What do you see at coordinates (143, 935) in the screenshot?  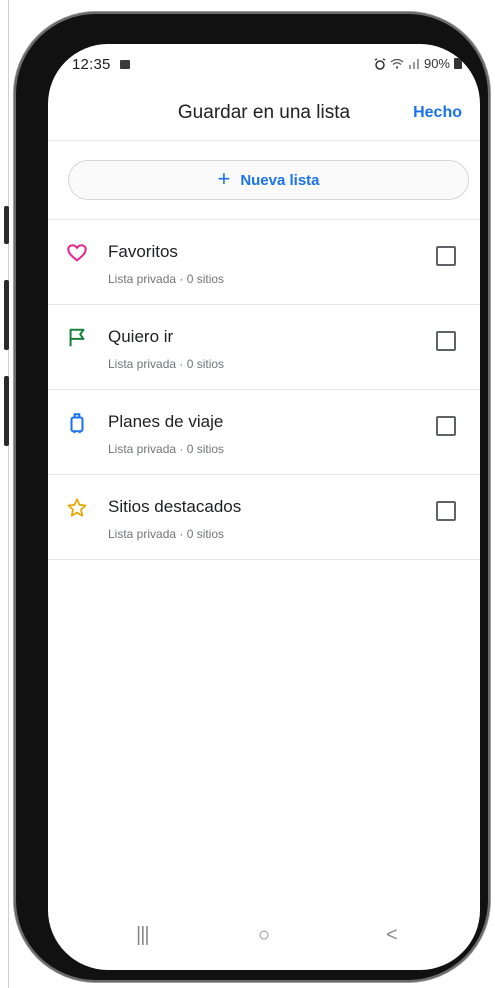 I see `recents-button: |||` at bounding box center [143, 935].